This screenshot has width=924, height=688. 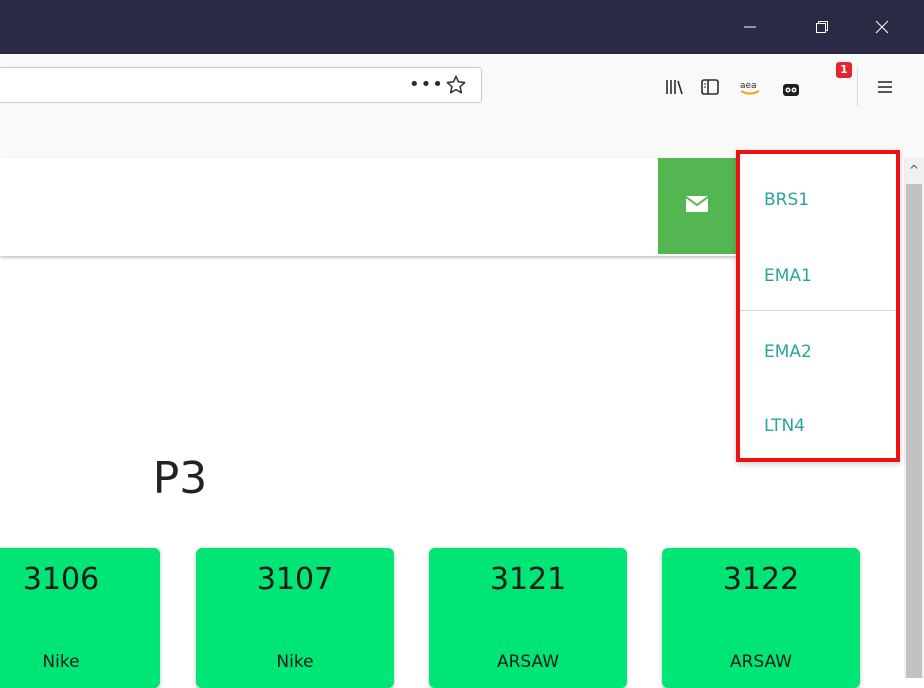 I want to click on dropdown-item-ltn4: LTN4, so click(x=784, y=426).